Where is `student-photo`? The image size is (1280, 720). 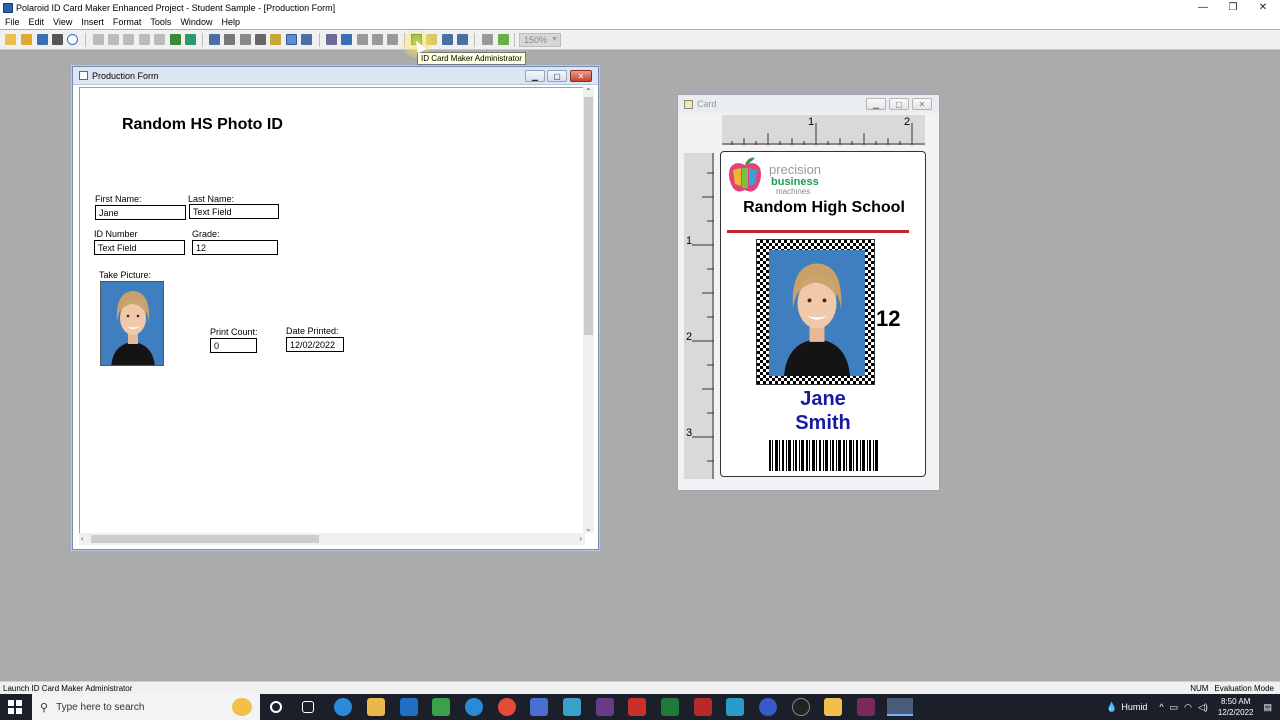 student-photo is located at coordinates (132, 323).